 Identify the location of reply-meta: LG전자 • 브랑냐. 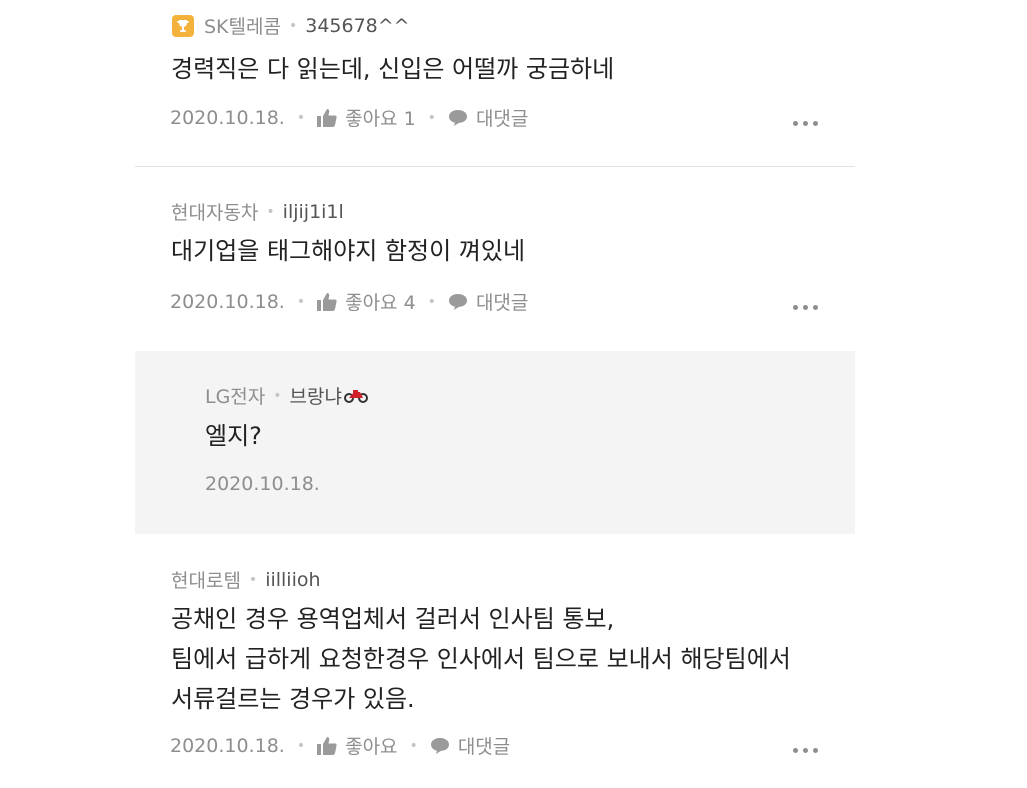
(286, 395).